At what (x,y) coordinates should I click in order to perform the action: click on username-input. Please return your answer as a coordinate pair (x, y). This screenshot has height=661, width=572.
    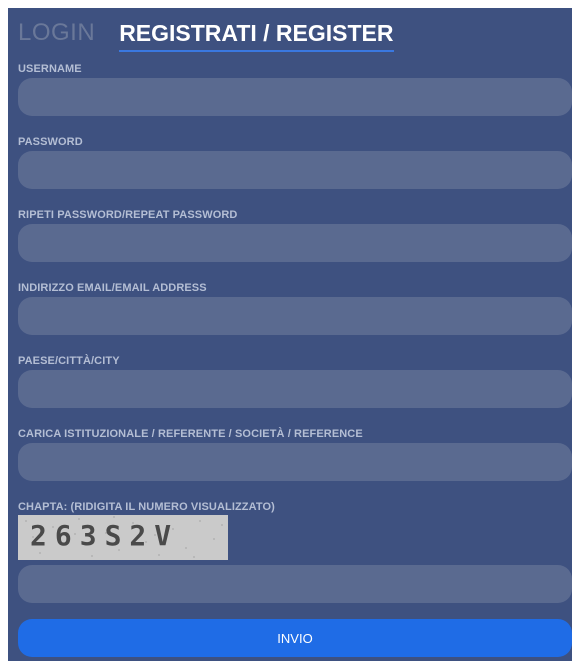
    Looking at the image, I should click on (295, 97).